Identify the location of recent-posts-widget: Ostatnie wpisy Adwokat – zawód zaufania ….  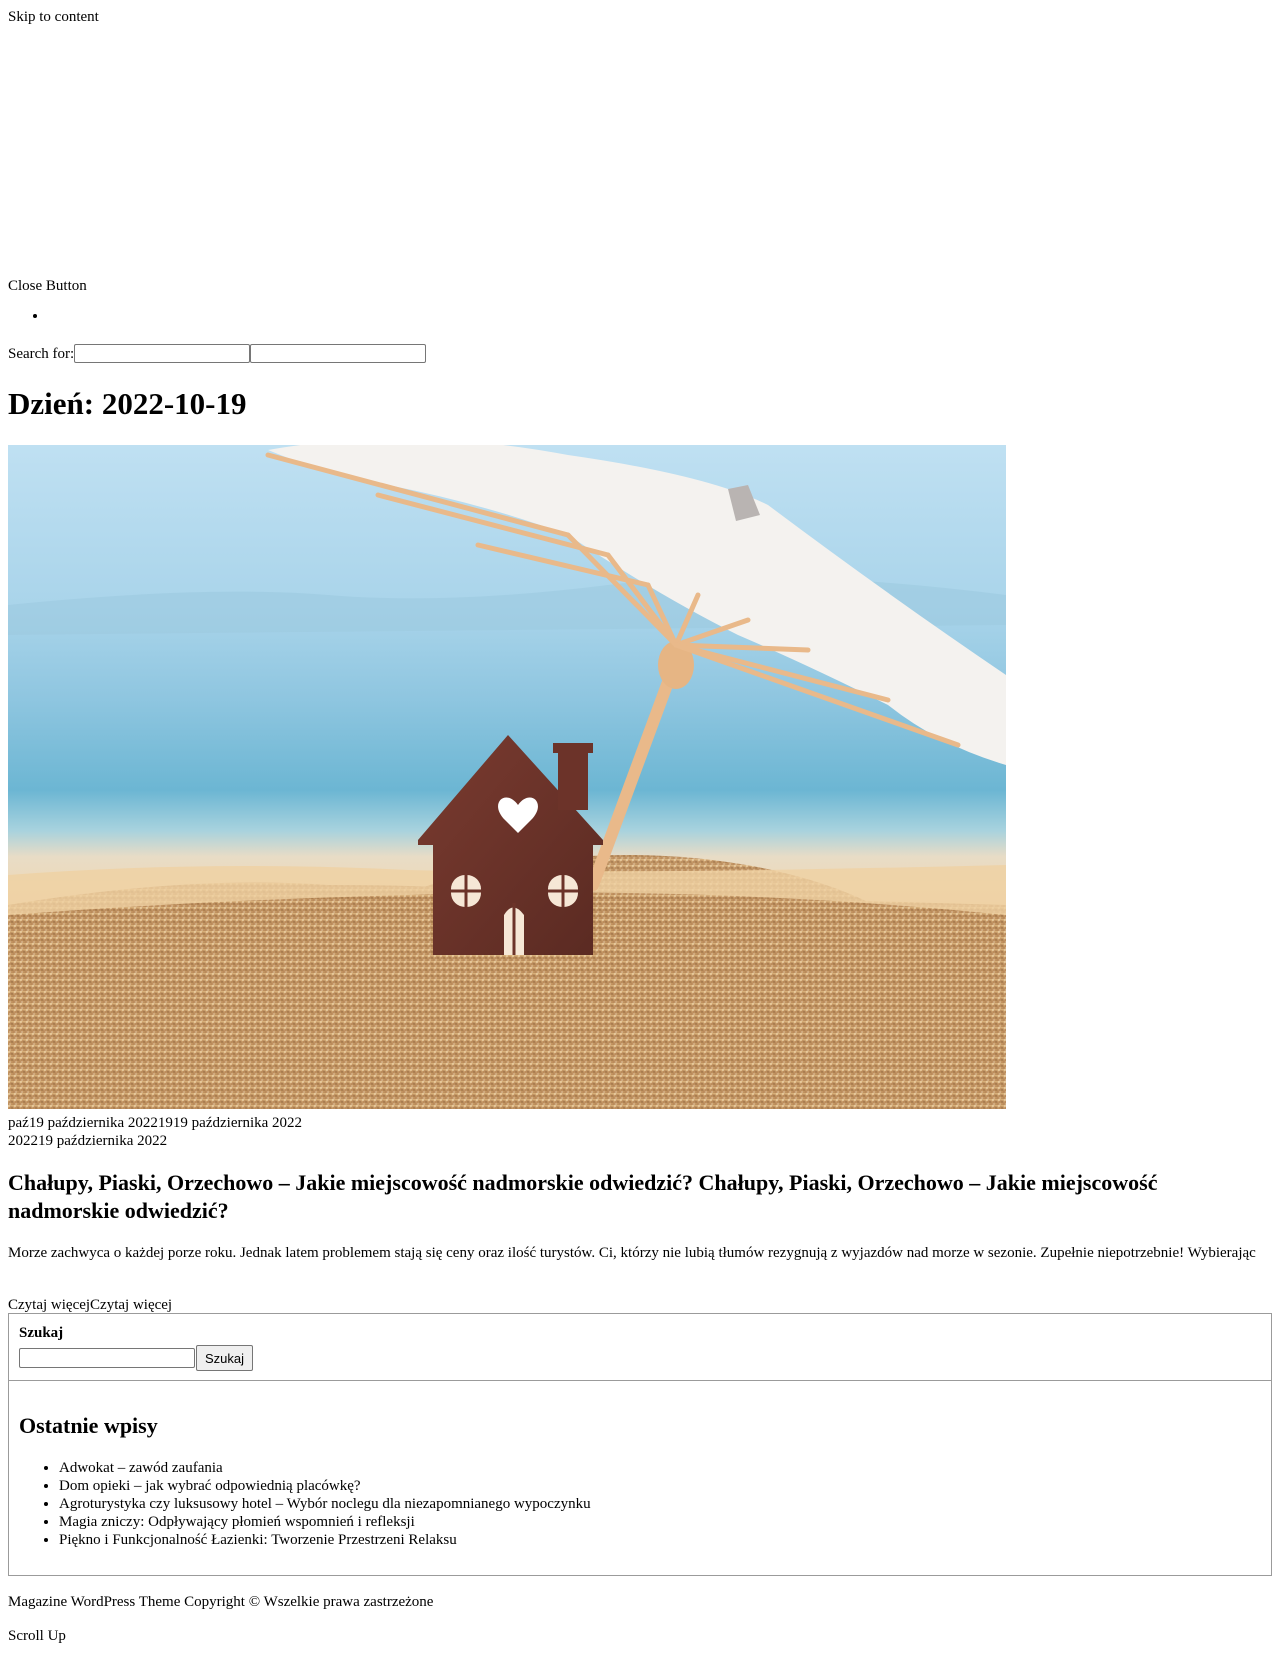
(640, 1478).